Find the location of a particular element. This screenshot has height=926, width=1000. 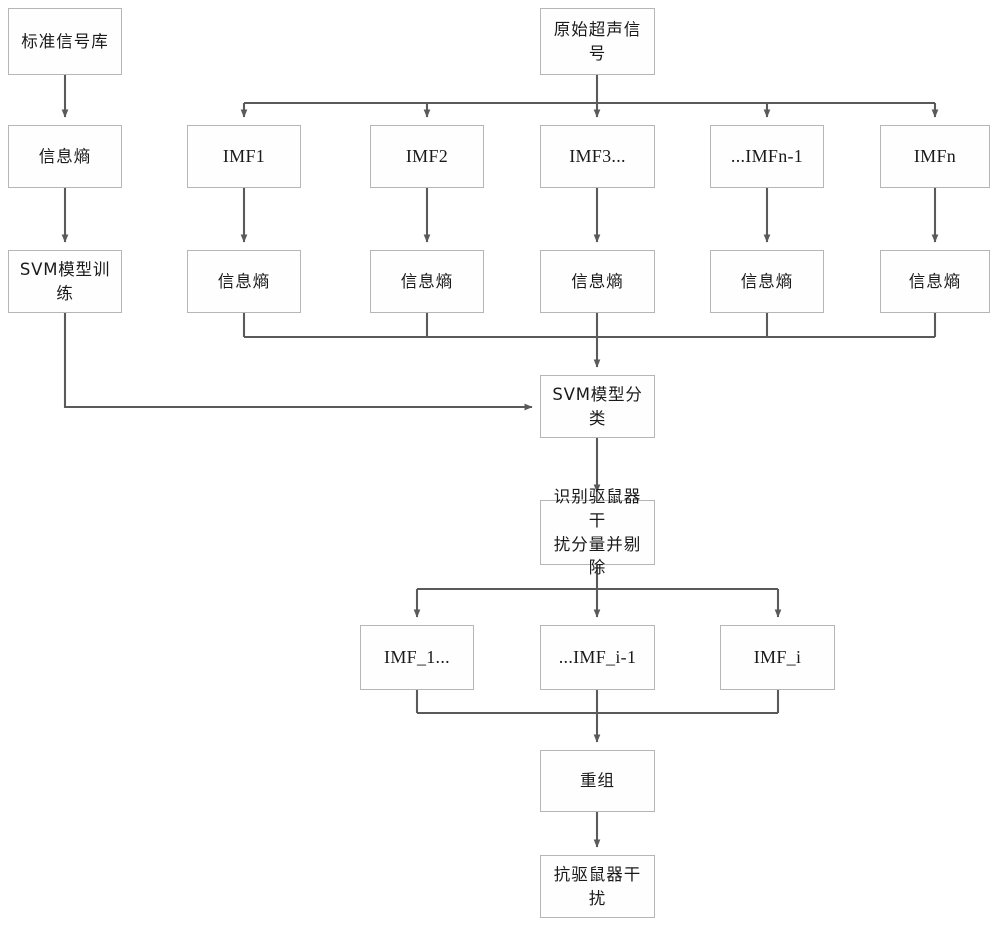

node-label: ...IMFn-1 is located at coordinates (767, 156).